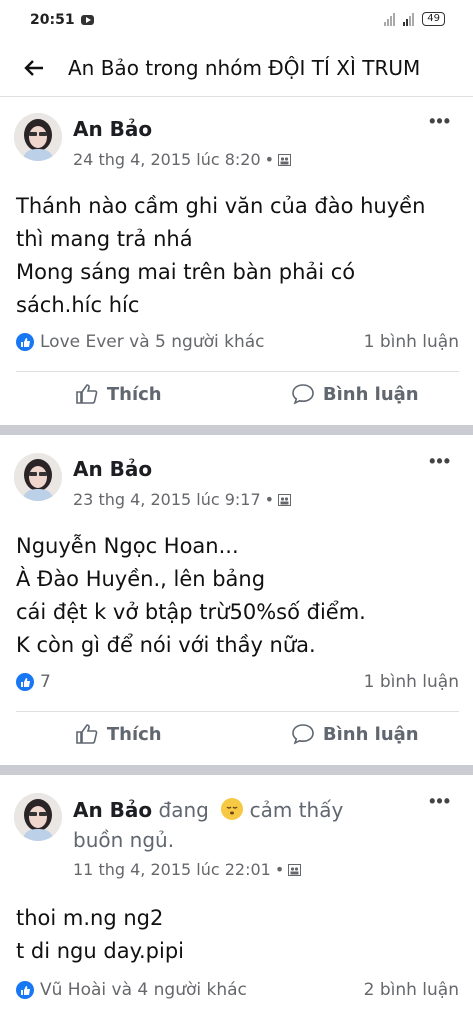 The image size is (473, 1024). I want to click on post-date: 24 thg 4, 2015 lúc 8:20, so click(167, 159).